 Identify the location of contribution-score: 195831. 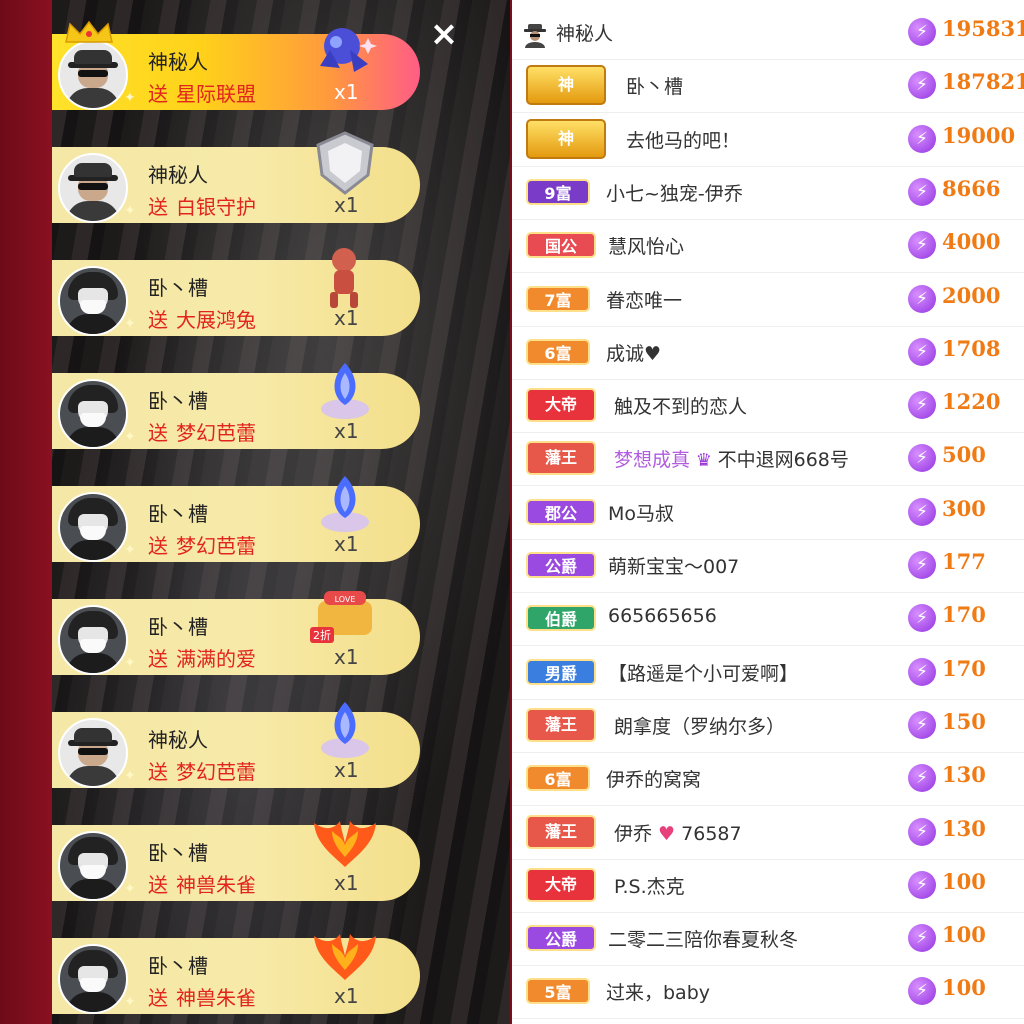
(983, 28).